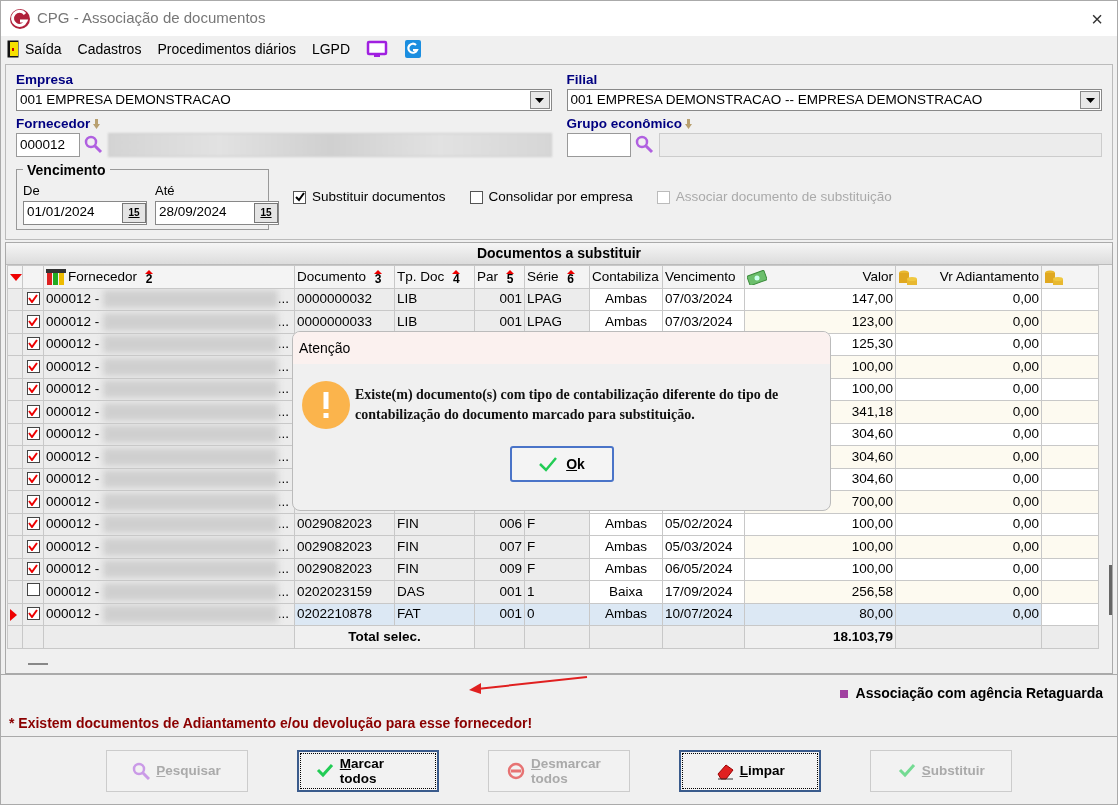 The height and width of the screenshot is (805, 1118). What do you see at coordinates (582, 80) in the screenshot?
I see `field-label: Filial` at bounding box center [582, 80].